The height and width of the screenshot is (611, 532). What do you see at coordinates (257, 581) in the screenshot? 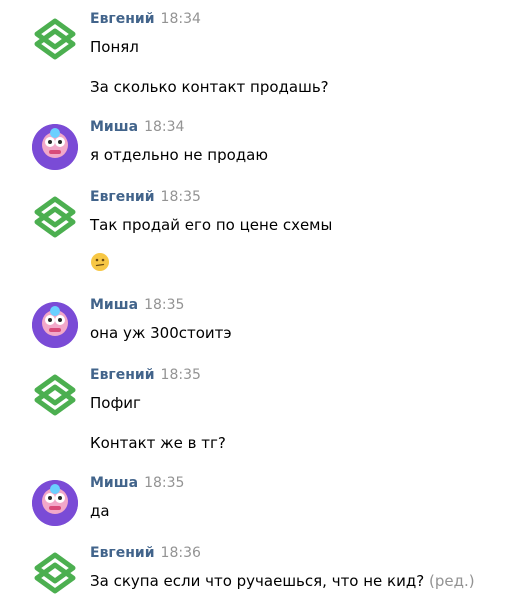
I see `message-text-content: За скупа если что ручаешься, что не кид?` at bounding box center [257, 581].